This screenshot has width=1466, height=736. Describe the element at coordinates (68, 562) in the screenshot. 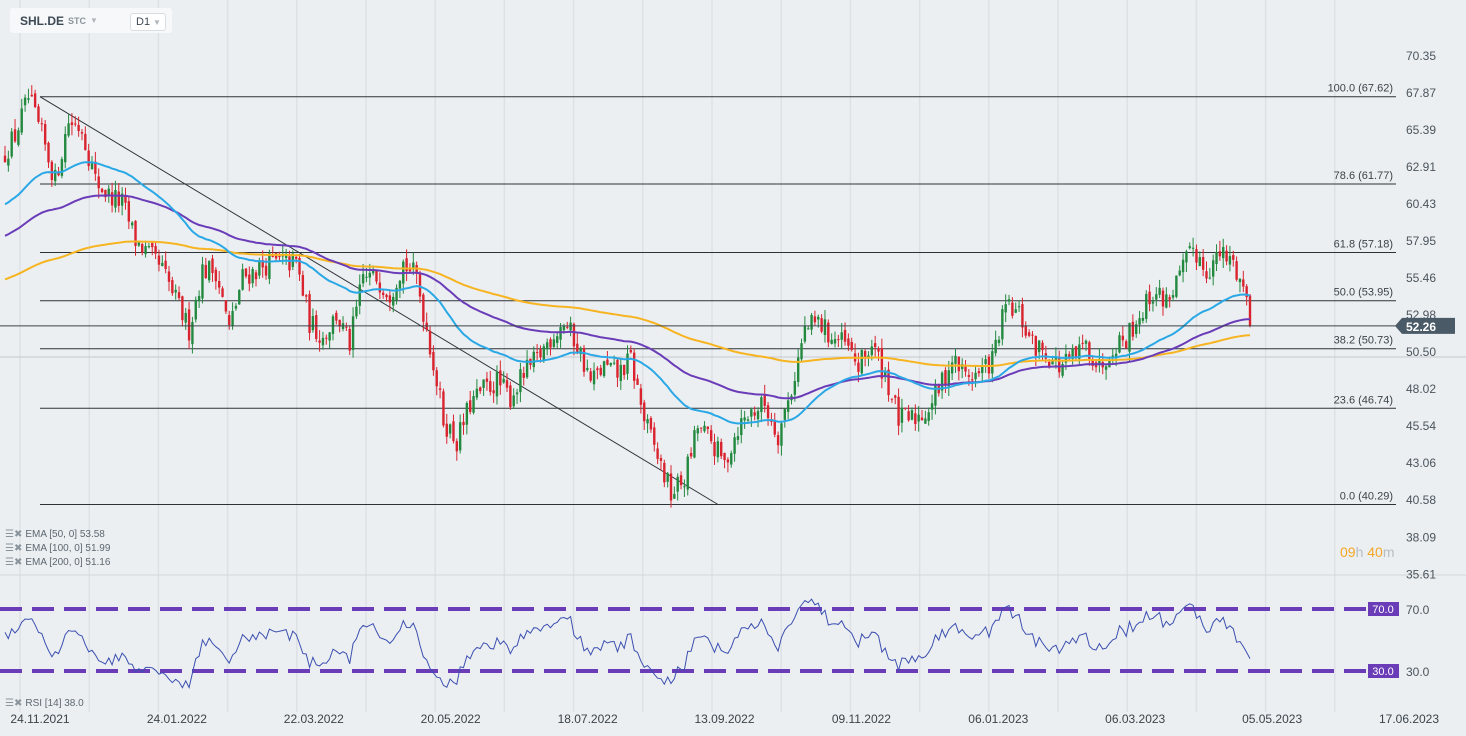

I see `legend-ema200-text: EMA [200, 0] 51.16` at that location.